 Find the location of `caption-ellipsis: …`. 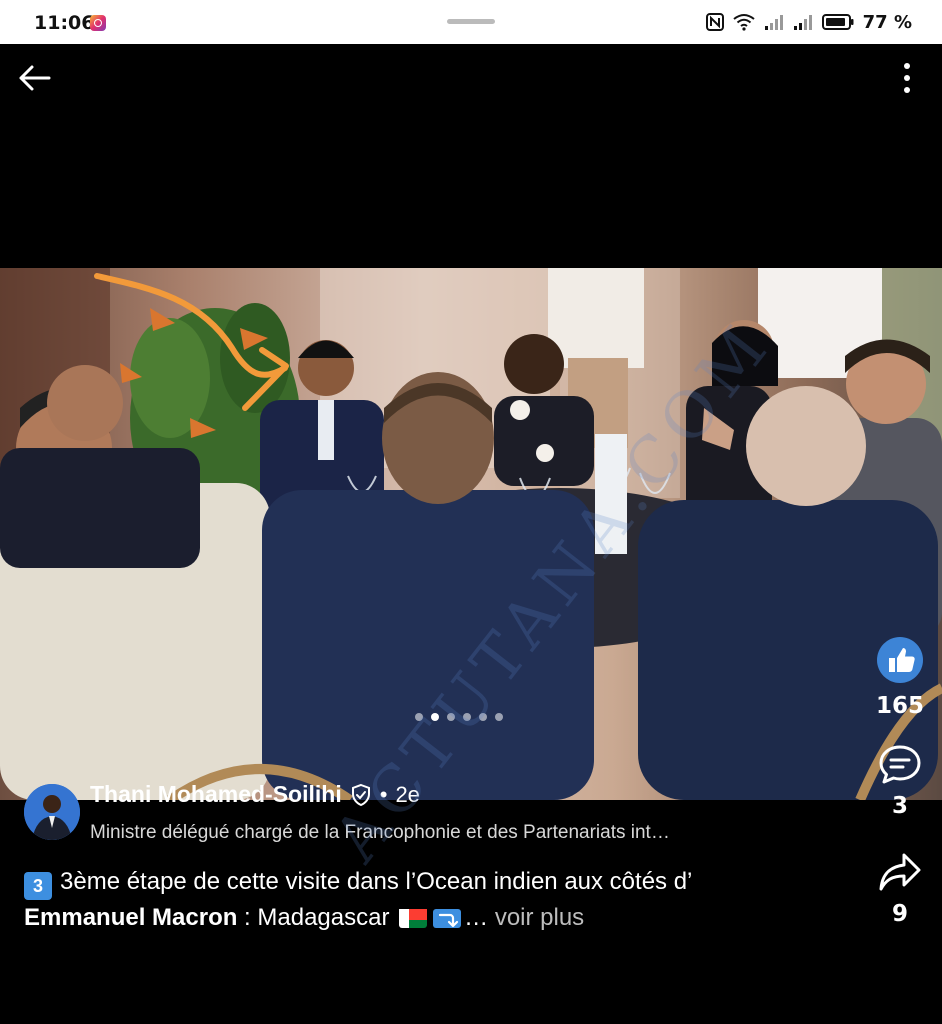

caption-ellipsis: … is located at coordinates (476, 917).